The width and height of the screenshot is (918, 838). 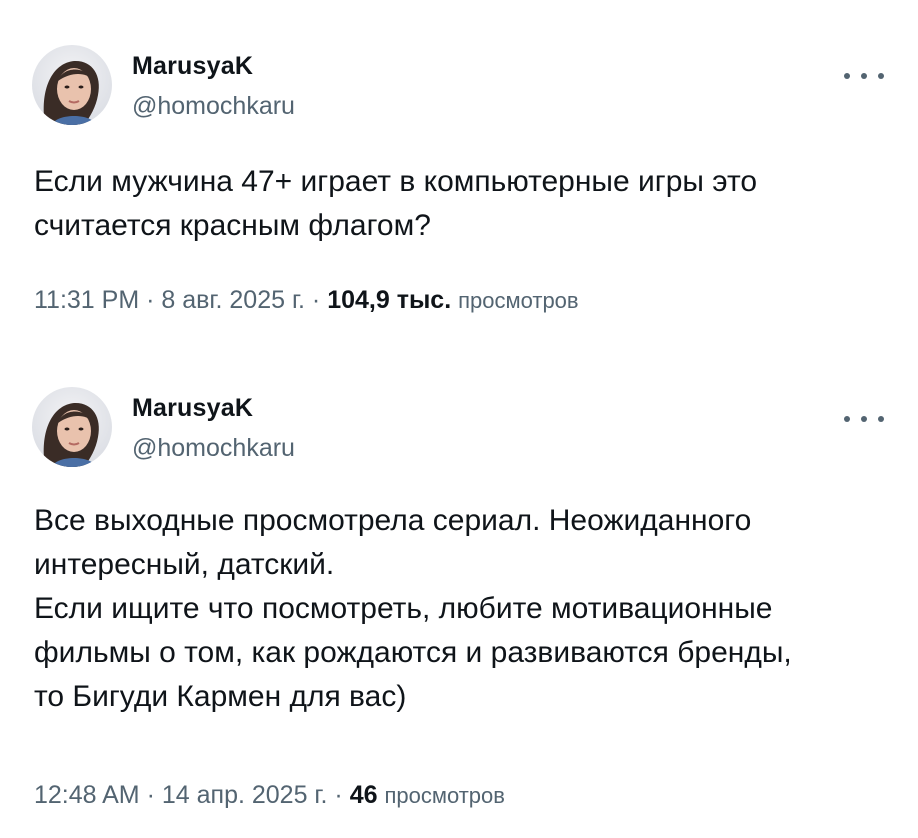 What do you see at coordinates (389, 300) in the screenshot?
I see `views-count: 104,9 тыс.` at bounding box center [389, 300].